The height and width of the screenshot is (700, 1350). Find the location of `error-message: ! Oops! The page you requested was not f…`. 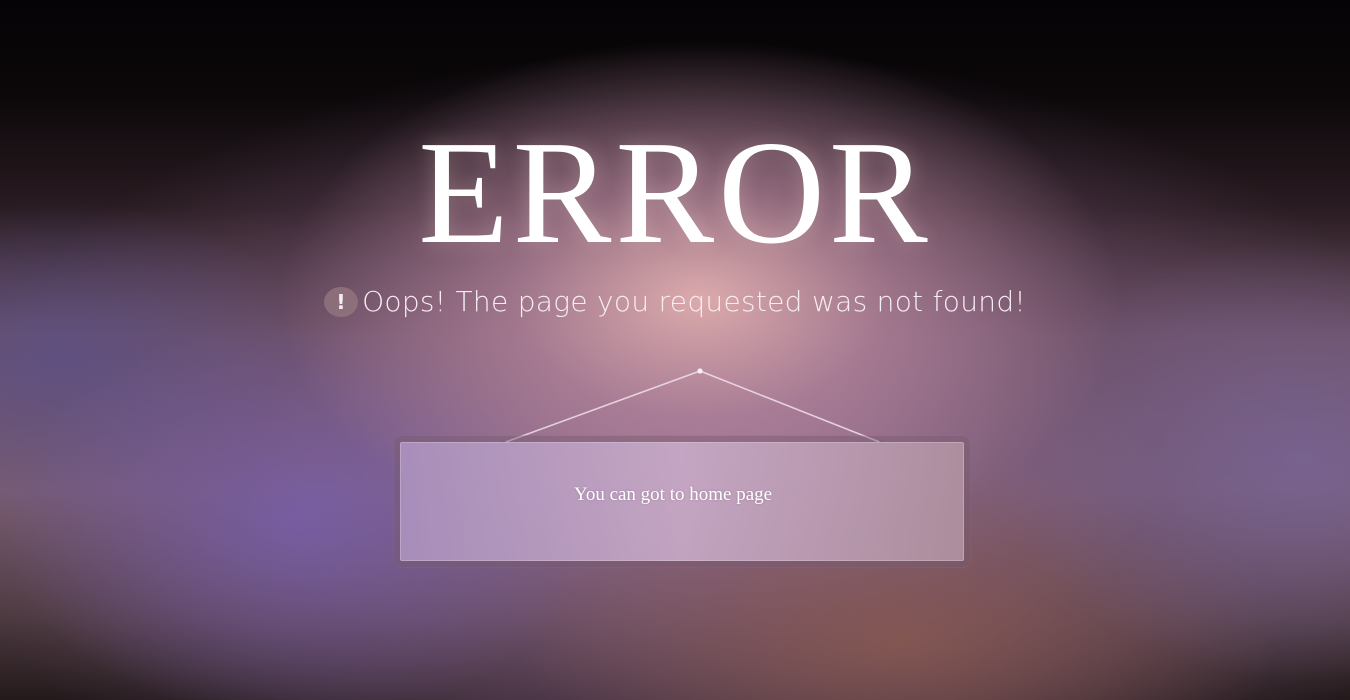

error-message: ! Oops! The page you requested was not f… is located at coordinates (675, 301).